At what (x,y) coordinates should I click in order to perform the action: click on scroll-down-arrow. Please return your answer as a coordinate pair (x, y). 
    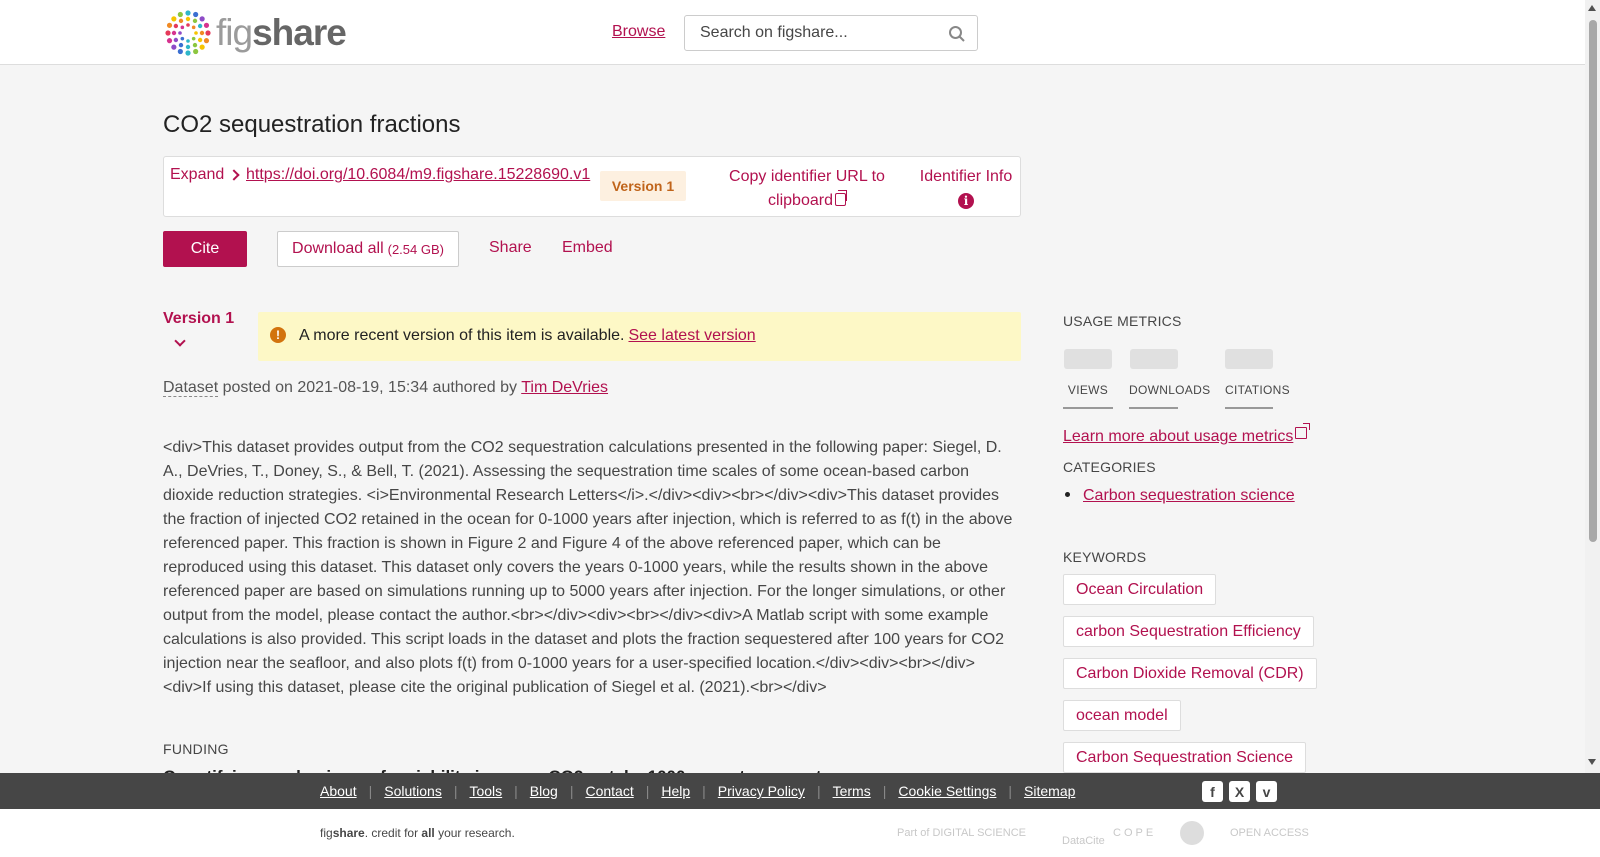
    Looking at the image, I should click on (1592, 762).